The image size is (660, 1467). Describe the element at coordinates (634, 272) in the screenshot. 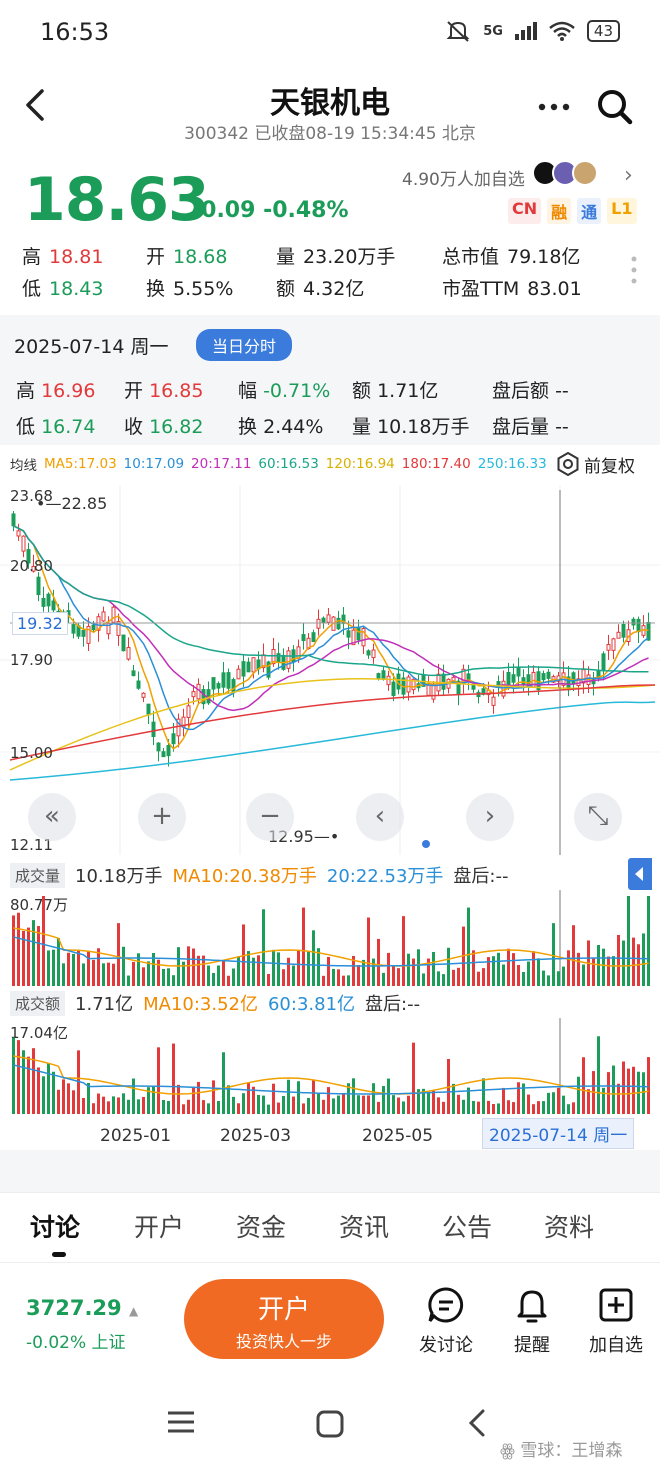

I see `expand-stats-button` at that location.